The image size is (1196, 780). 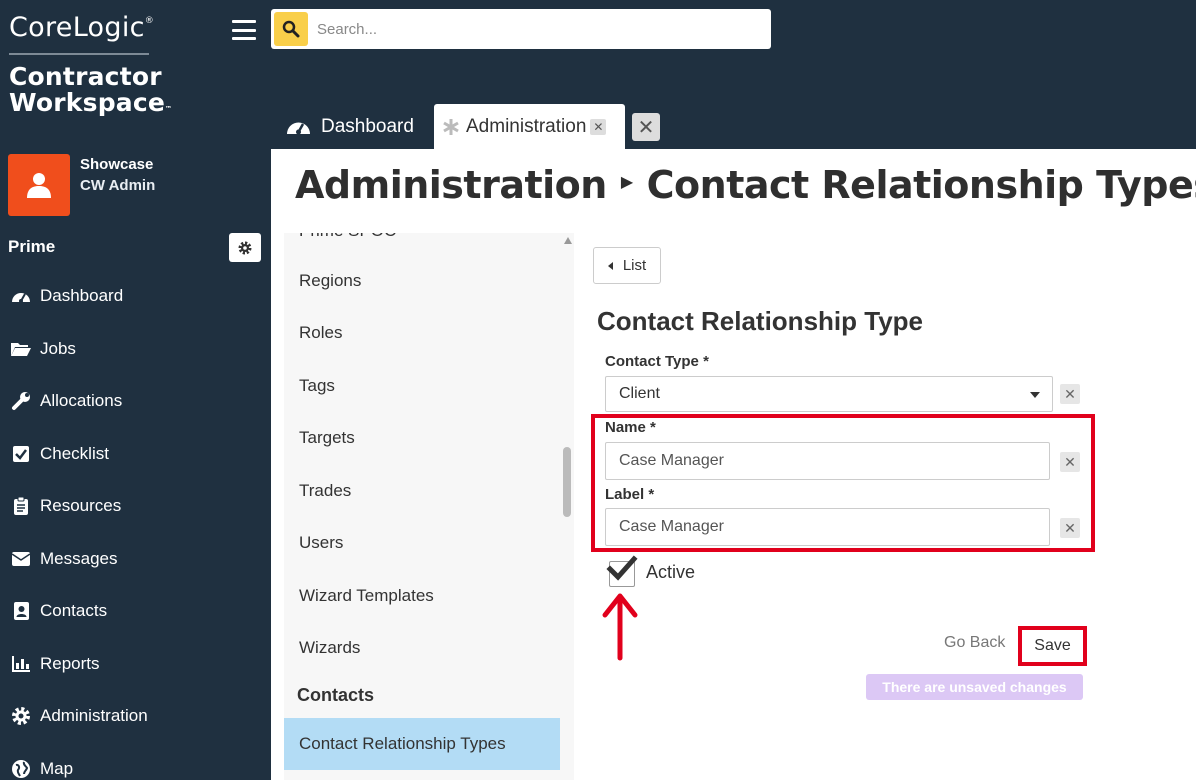 I want to click on chevron-right-icon: ▶, so click(x=626, y=181).